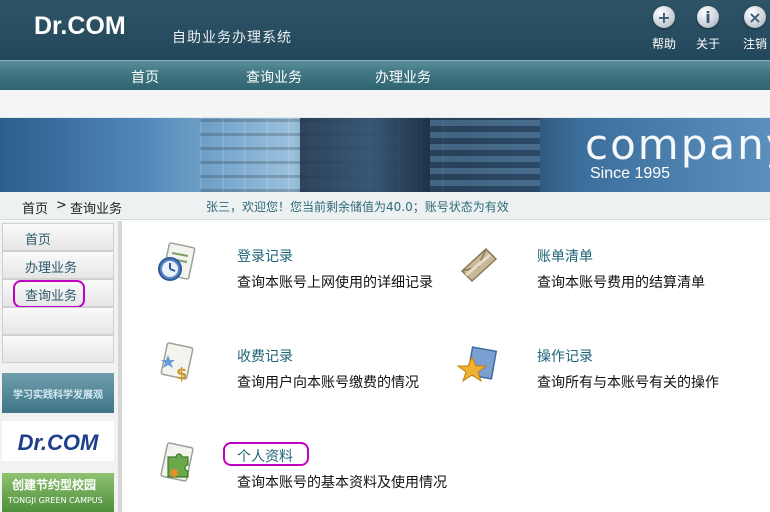 The width and height of the screenshot is (770, 512). What do you see at coordinates (335, 283) in the screenshot?
I see `card-login-desc: 查询本账号上网使用的详细记录` at bounding box center [335, 283].